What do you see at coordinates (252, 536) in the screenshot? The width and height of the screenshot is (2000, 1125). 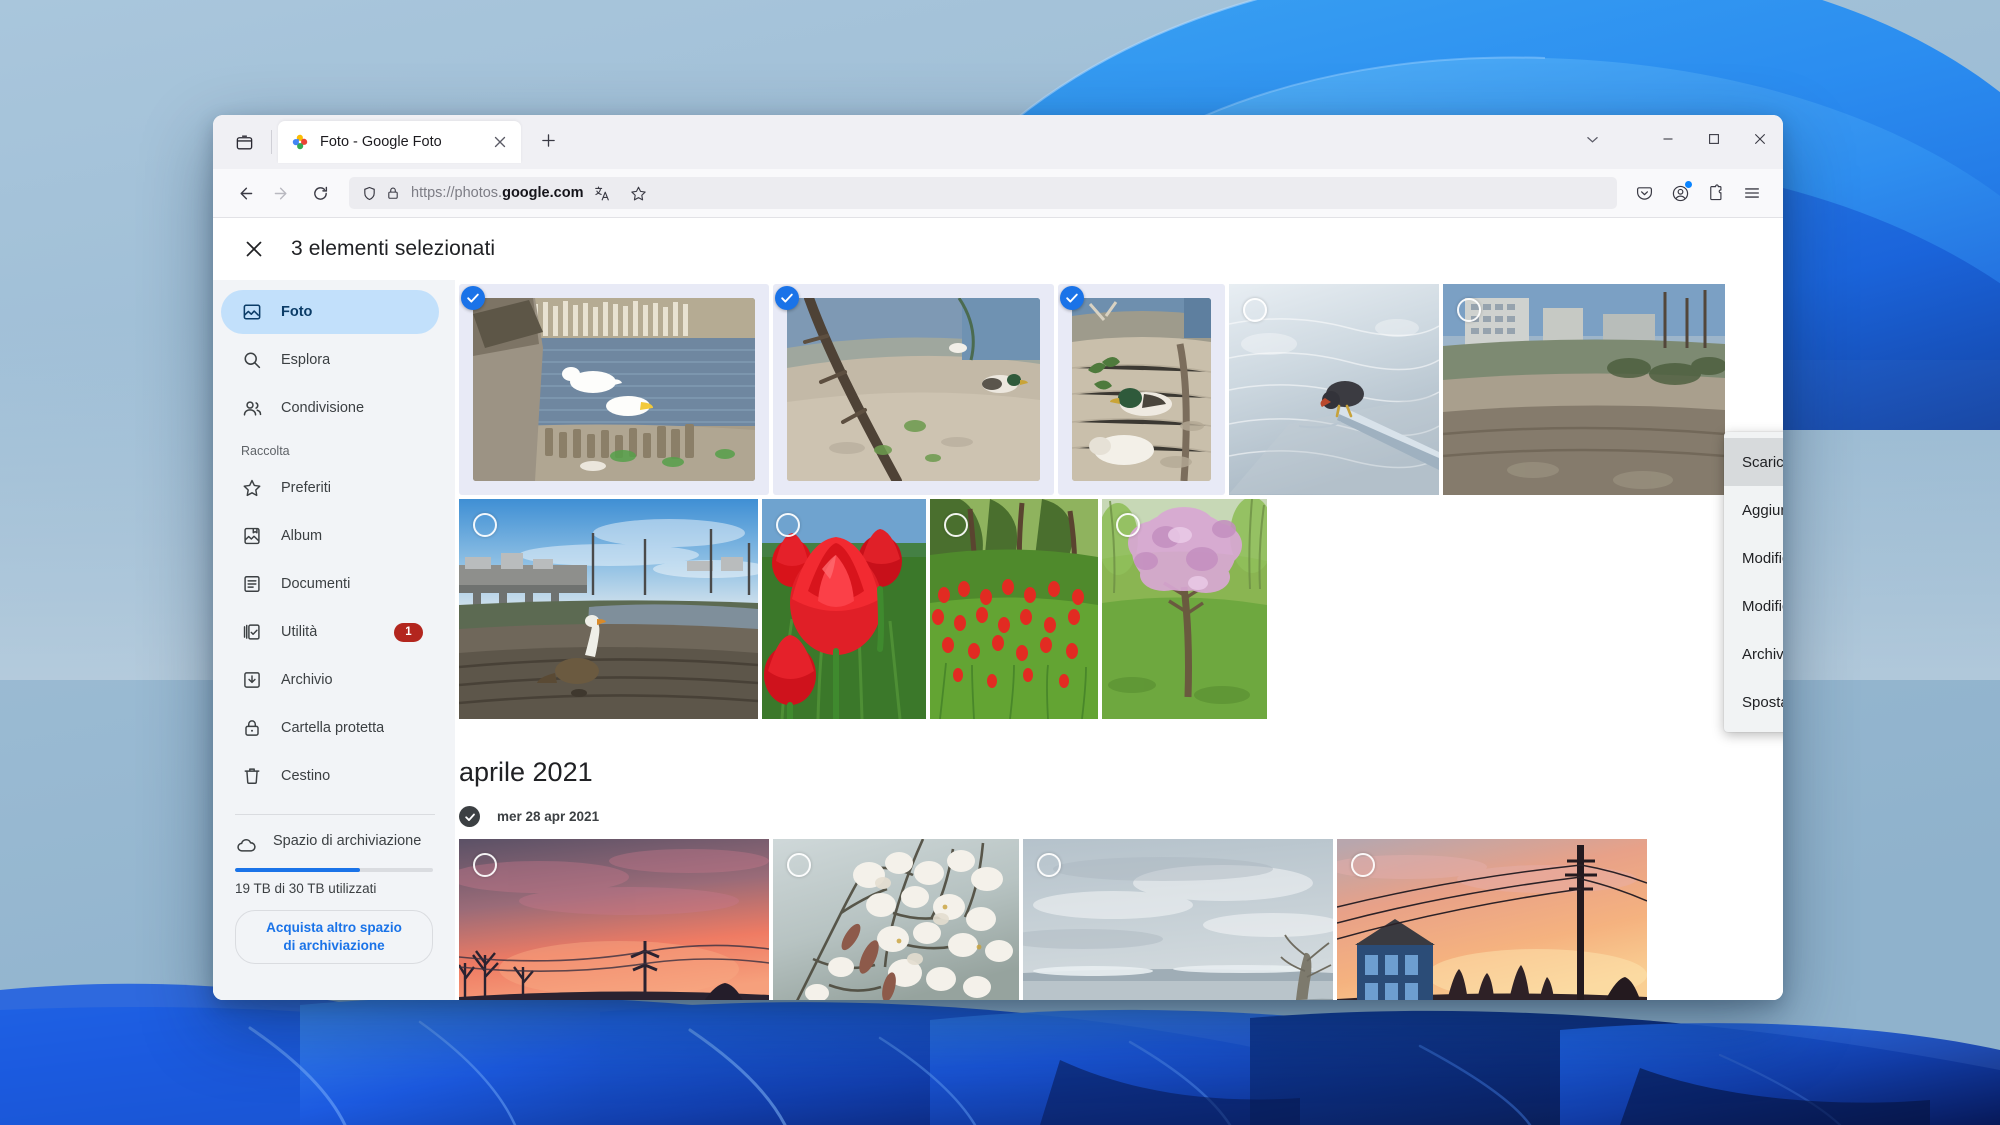 I see `album-icon` at bounding box center [252, 536].